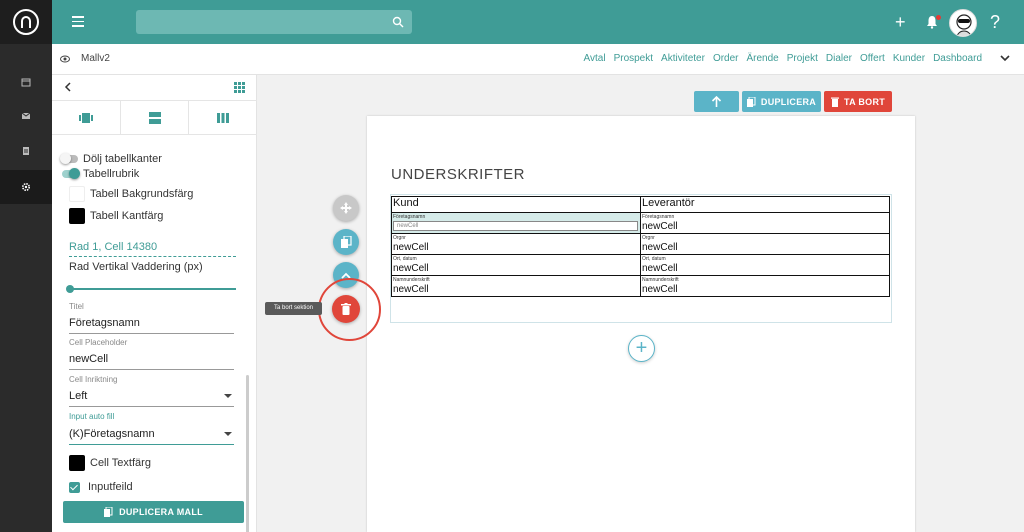 Image resolution: width=1024 pixels, height=532 pixels. What do you see at coordinates (122, 159) in the screenshot?
I see `hide-borders-label: Dölj tabellkanter` at bounding box center [122, 159].